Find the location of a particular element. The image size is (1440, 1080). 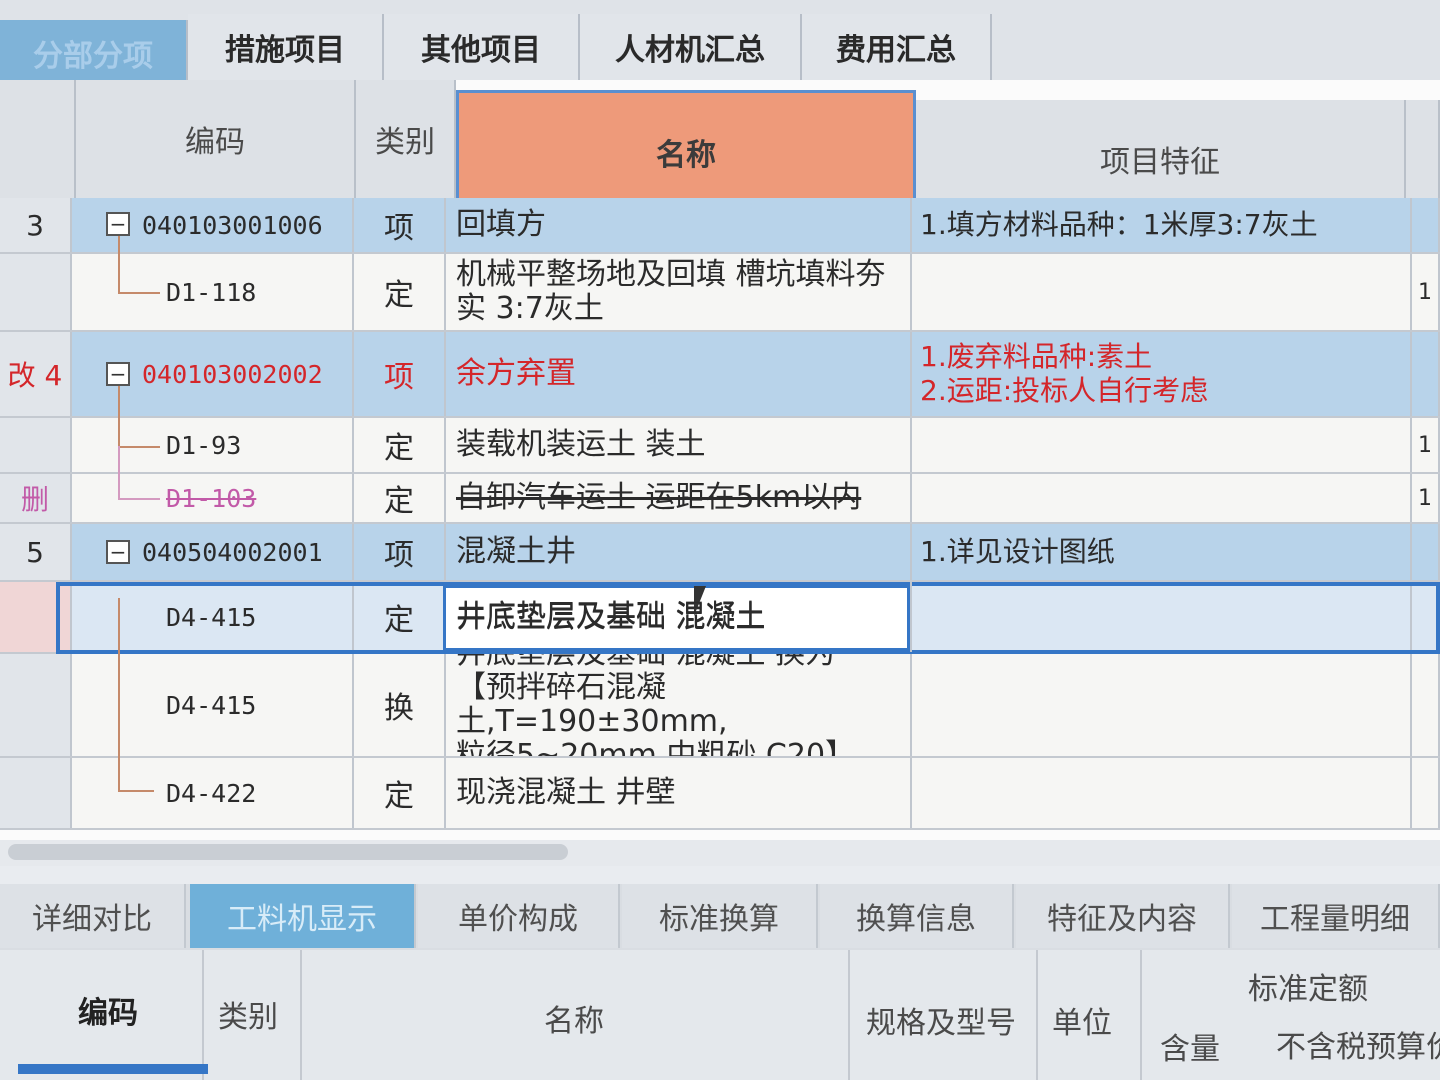

feature-line: 2.运距:投标人自行考虑 is located at coordinates (1064, 390).